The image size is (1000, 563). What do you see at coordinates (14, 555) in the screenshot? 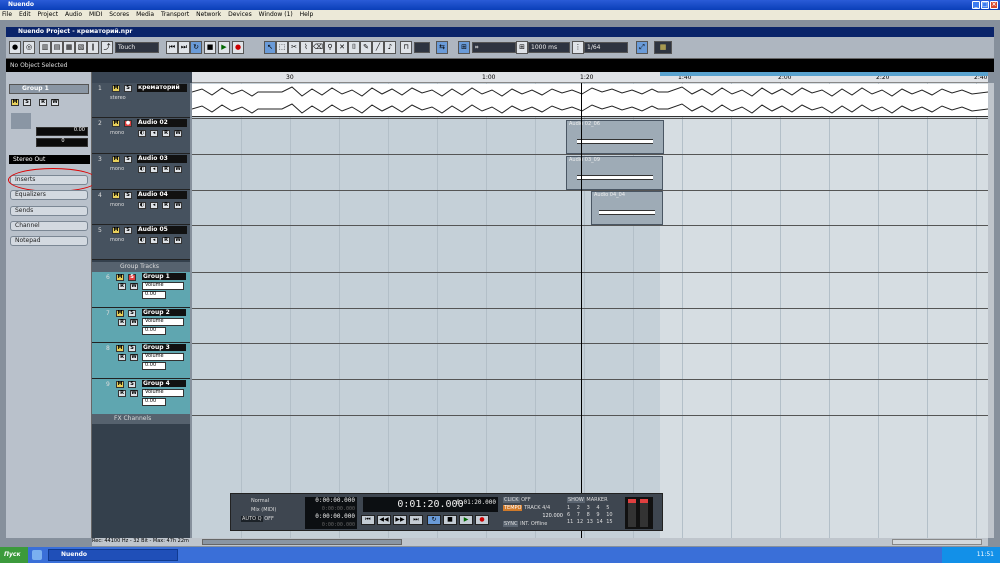
I see `start-button: Пуск` at bounding box center [14, 555].